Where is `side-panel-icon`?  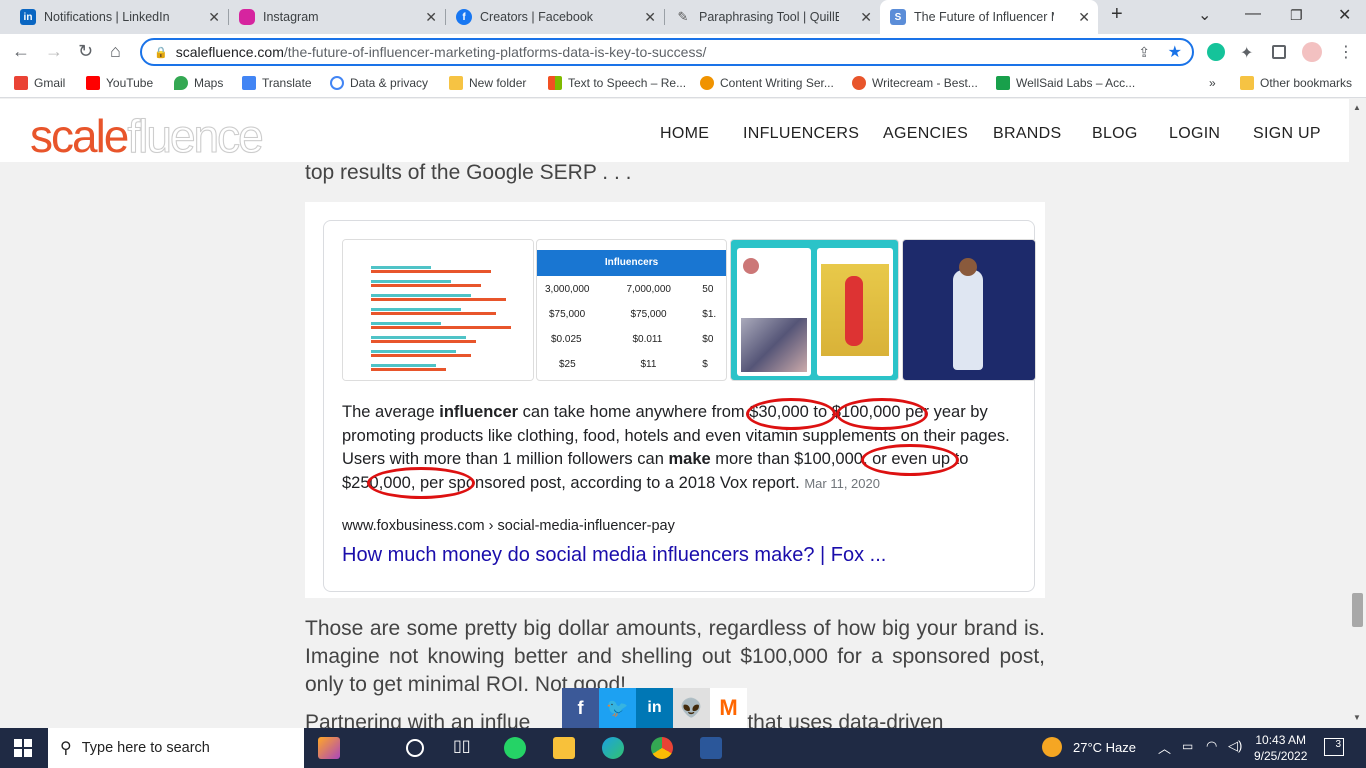 side-panel-icon is located at coordinates (1279, 52).